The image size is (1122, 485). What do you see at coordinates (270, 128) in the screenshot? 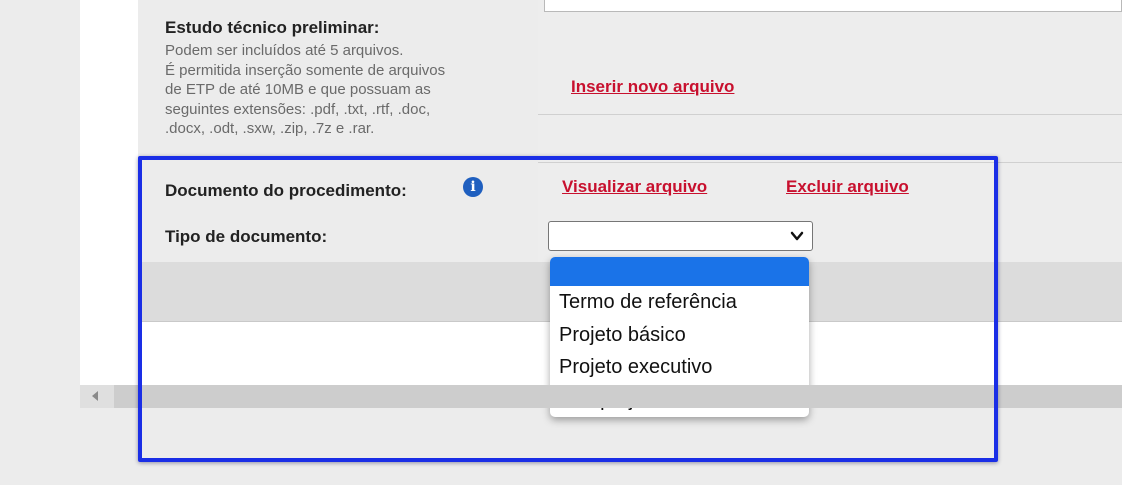
I see `help-line: .docx, .odt, .sxw, .zip, .7z e .rar.` at bounding box center [270, 128].